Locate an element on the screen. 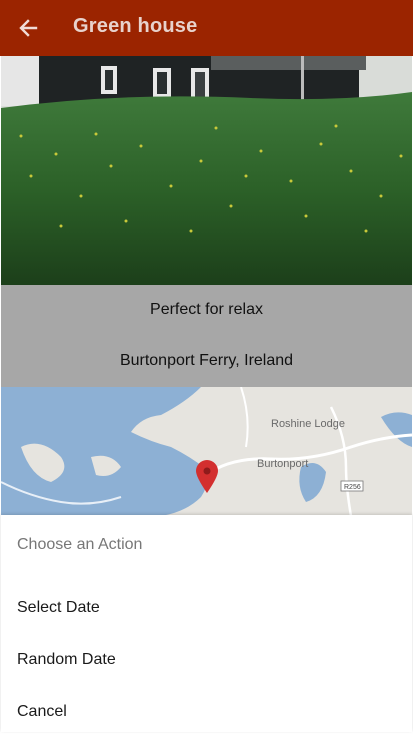 Image resolution: width=413 pixels, height=739 pixels. random-date-item: Random Date is located at coordinates (206, 661).